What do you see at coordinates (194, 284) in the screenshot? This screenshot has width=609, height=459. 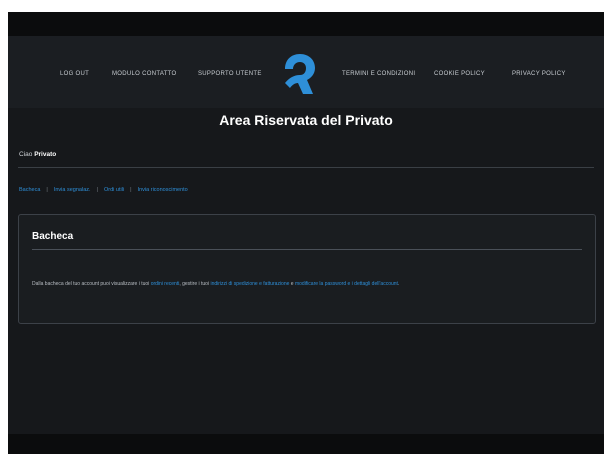 I see `description-text: , gestire i tuoi` at bounding box center [194, 284].